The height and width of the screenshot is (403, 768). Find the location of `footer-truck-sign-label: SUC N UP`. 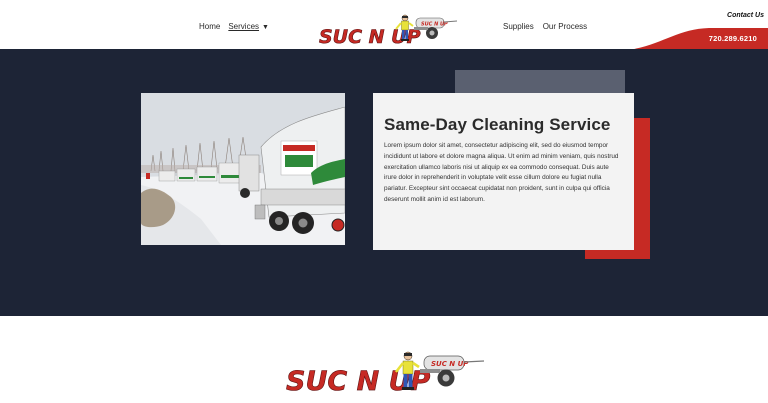

footer-truck-sign-label: SUC N UP is located at coordinates (450, 364).